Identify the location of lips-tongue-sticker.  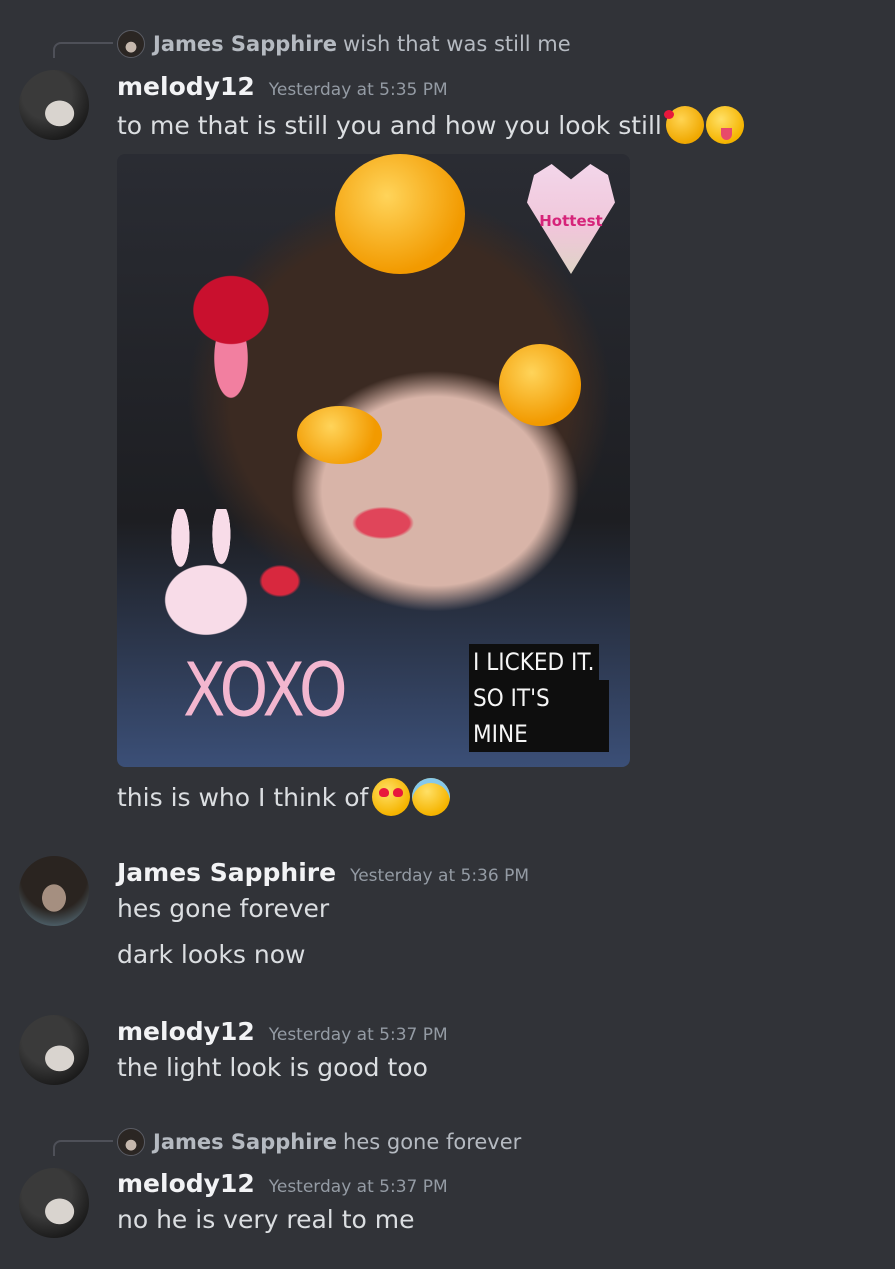
(231, 334).